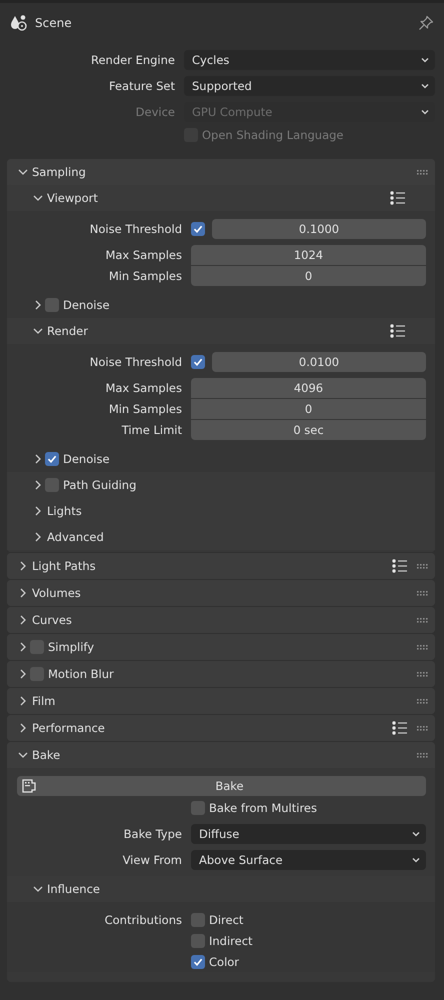 The width and height of the screenshot is (444, 1000). Describe the element at coordinates (68, 728) in the screenshot. I see `panel-title: Performance` at that location.